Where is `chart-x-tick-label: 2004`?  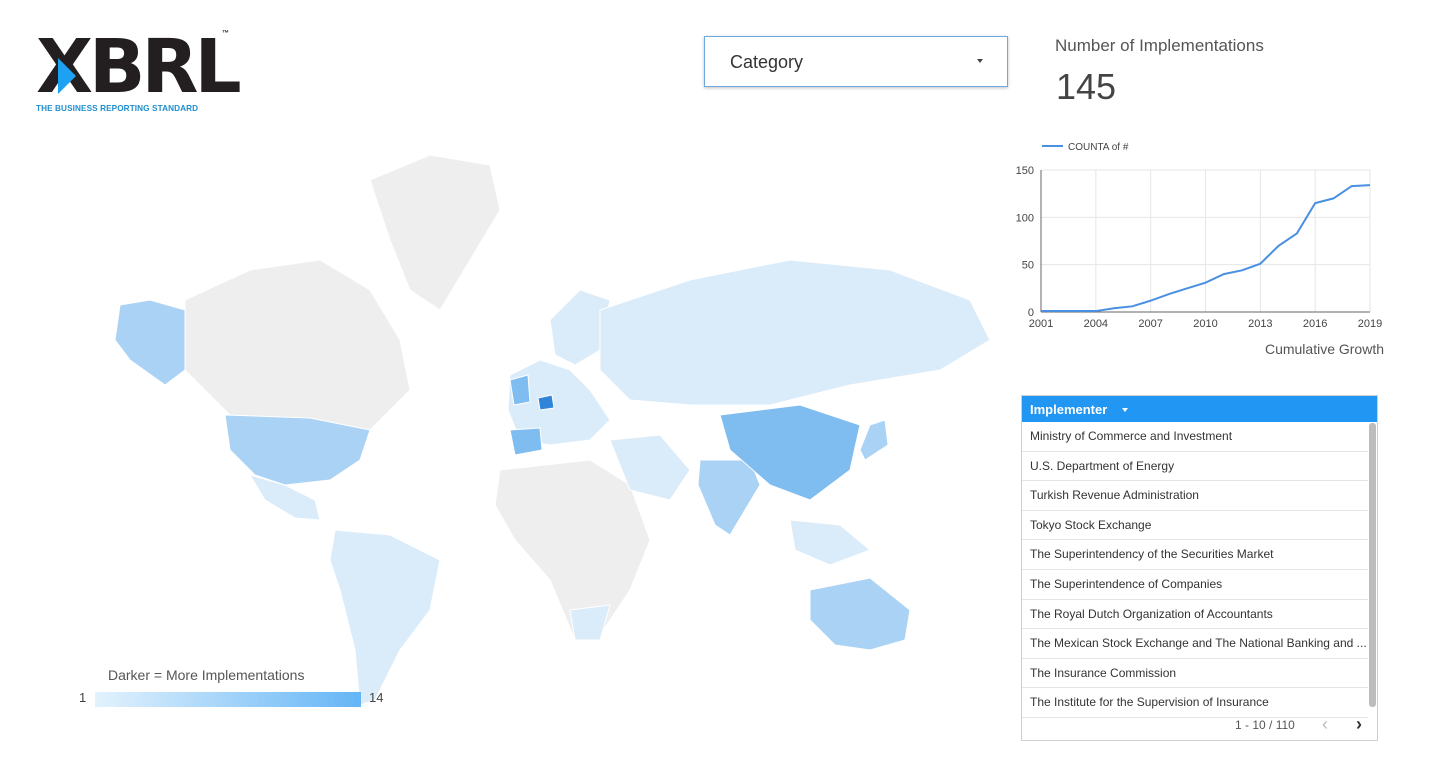
chart-x-tick-label: 2004 is located at coordinates (1096, 324).